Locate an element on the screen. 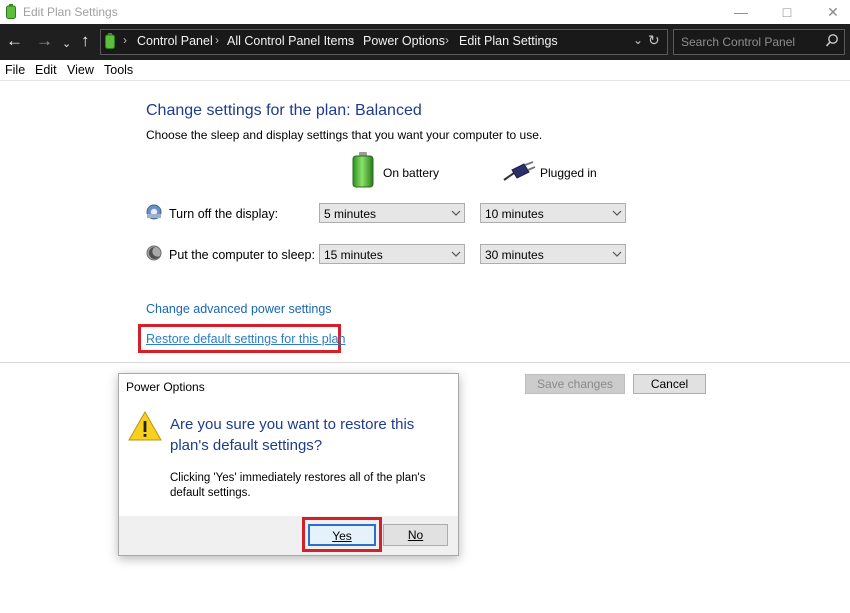  search-input: Search Control Panel is located at coordinates (759, 42).